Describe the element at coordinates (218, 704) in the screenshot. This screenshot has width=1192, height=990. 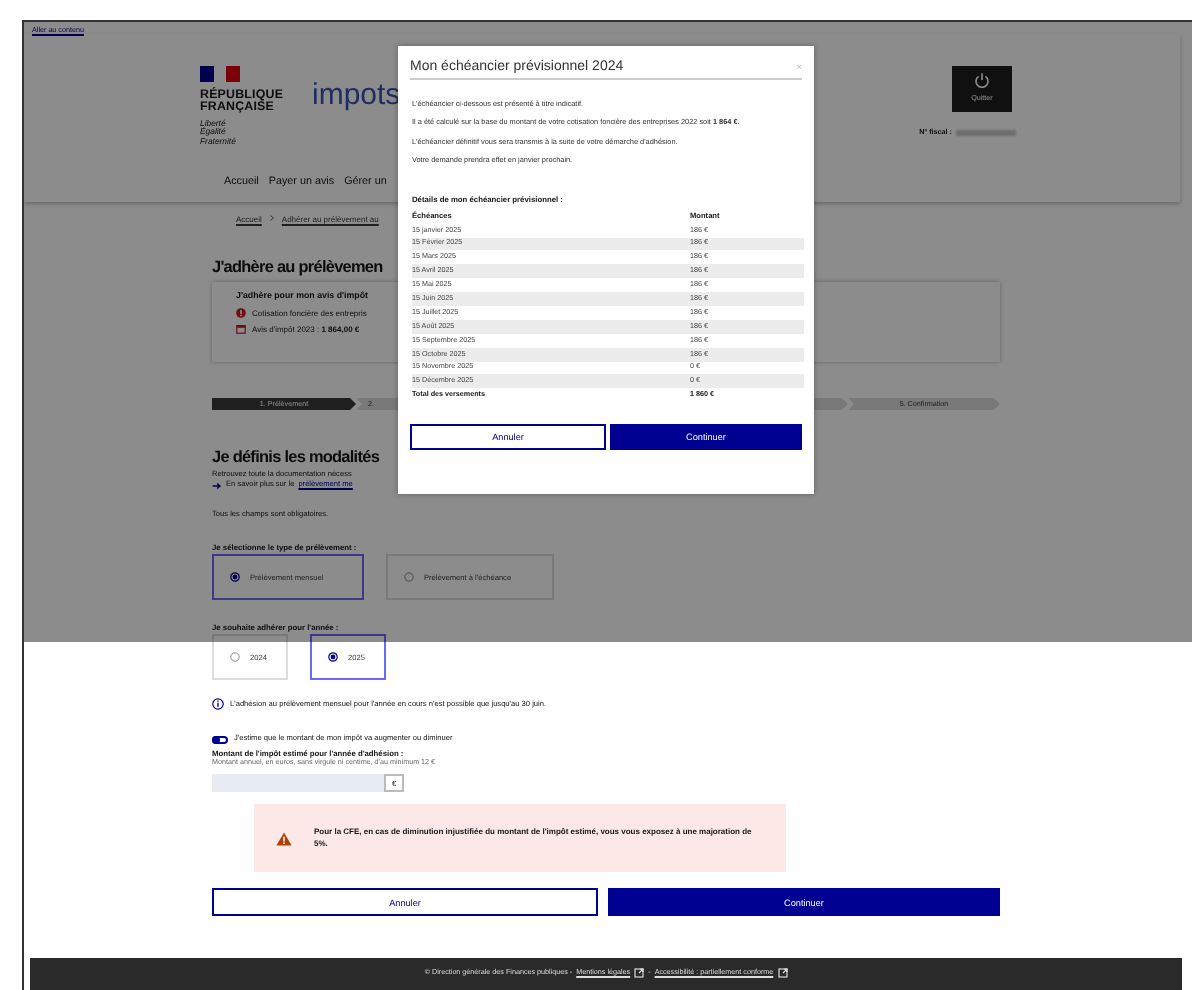
I see `info-icon` at that location.